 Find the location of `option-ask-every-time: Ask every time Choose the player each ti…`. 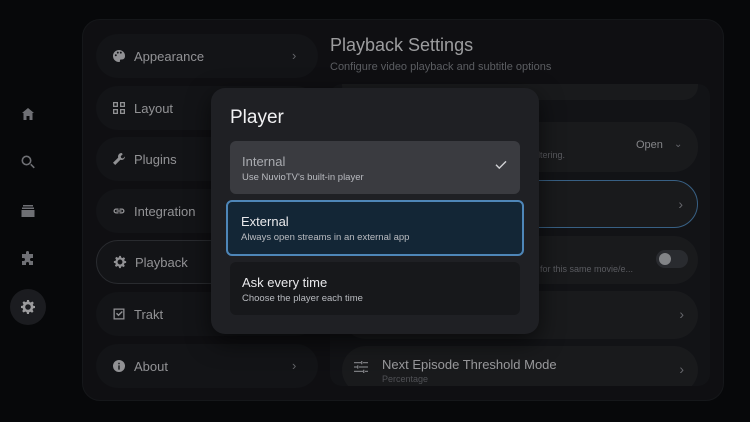

option-ask-every-time: Ask every time Choose the player each ti… is located at coordinates (375, 288).